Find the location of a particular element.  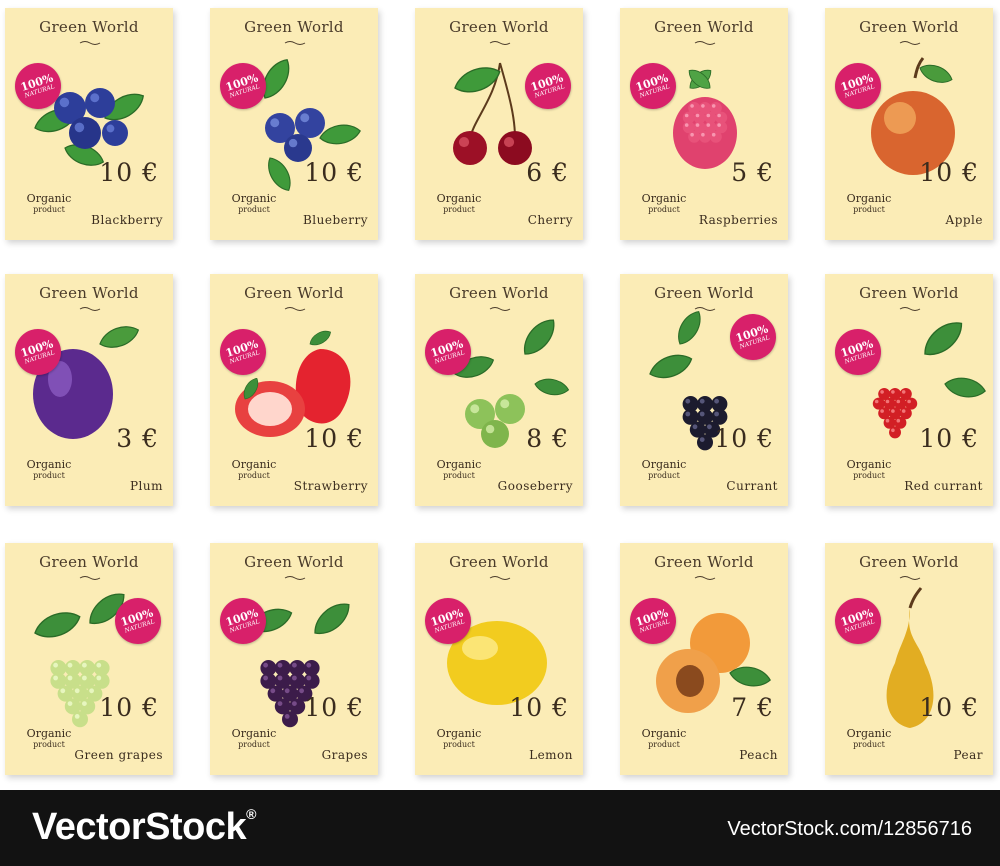

footer-bar: VectorStock® VectorStock.com/12856716 is located at coordinates (500, 828).